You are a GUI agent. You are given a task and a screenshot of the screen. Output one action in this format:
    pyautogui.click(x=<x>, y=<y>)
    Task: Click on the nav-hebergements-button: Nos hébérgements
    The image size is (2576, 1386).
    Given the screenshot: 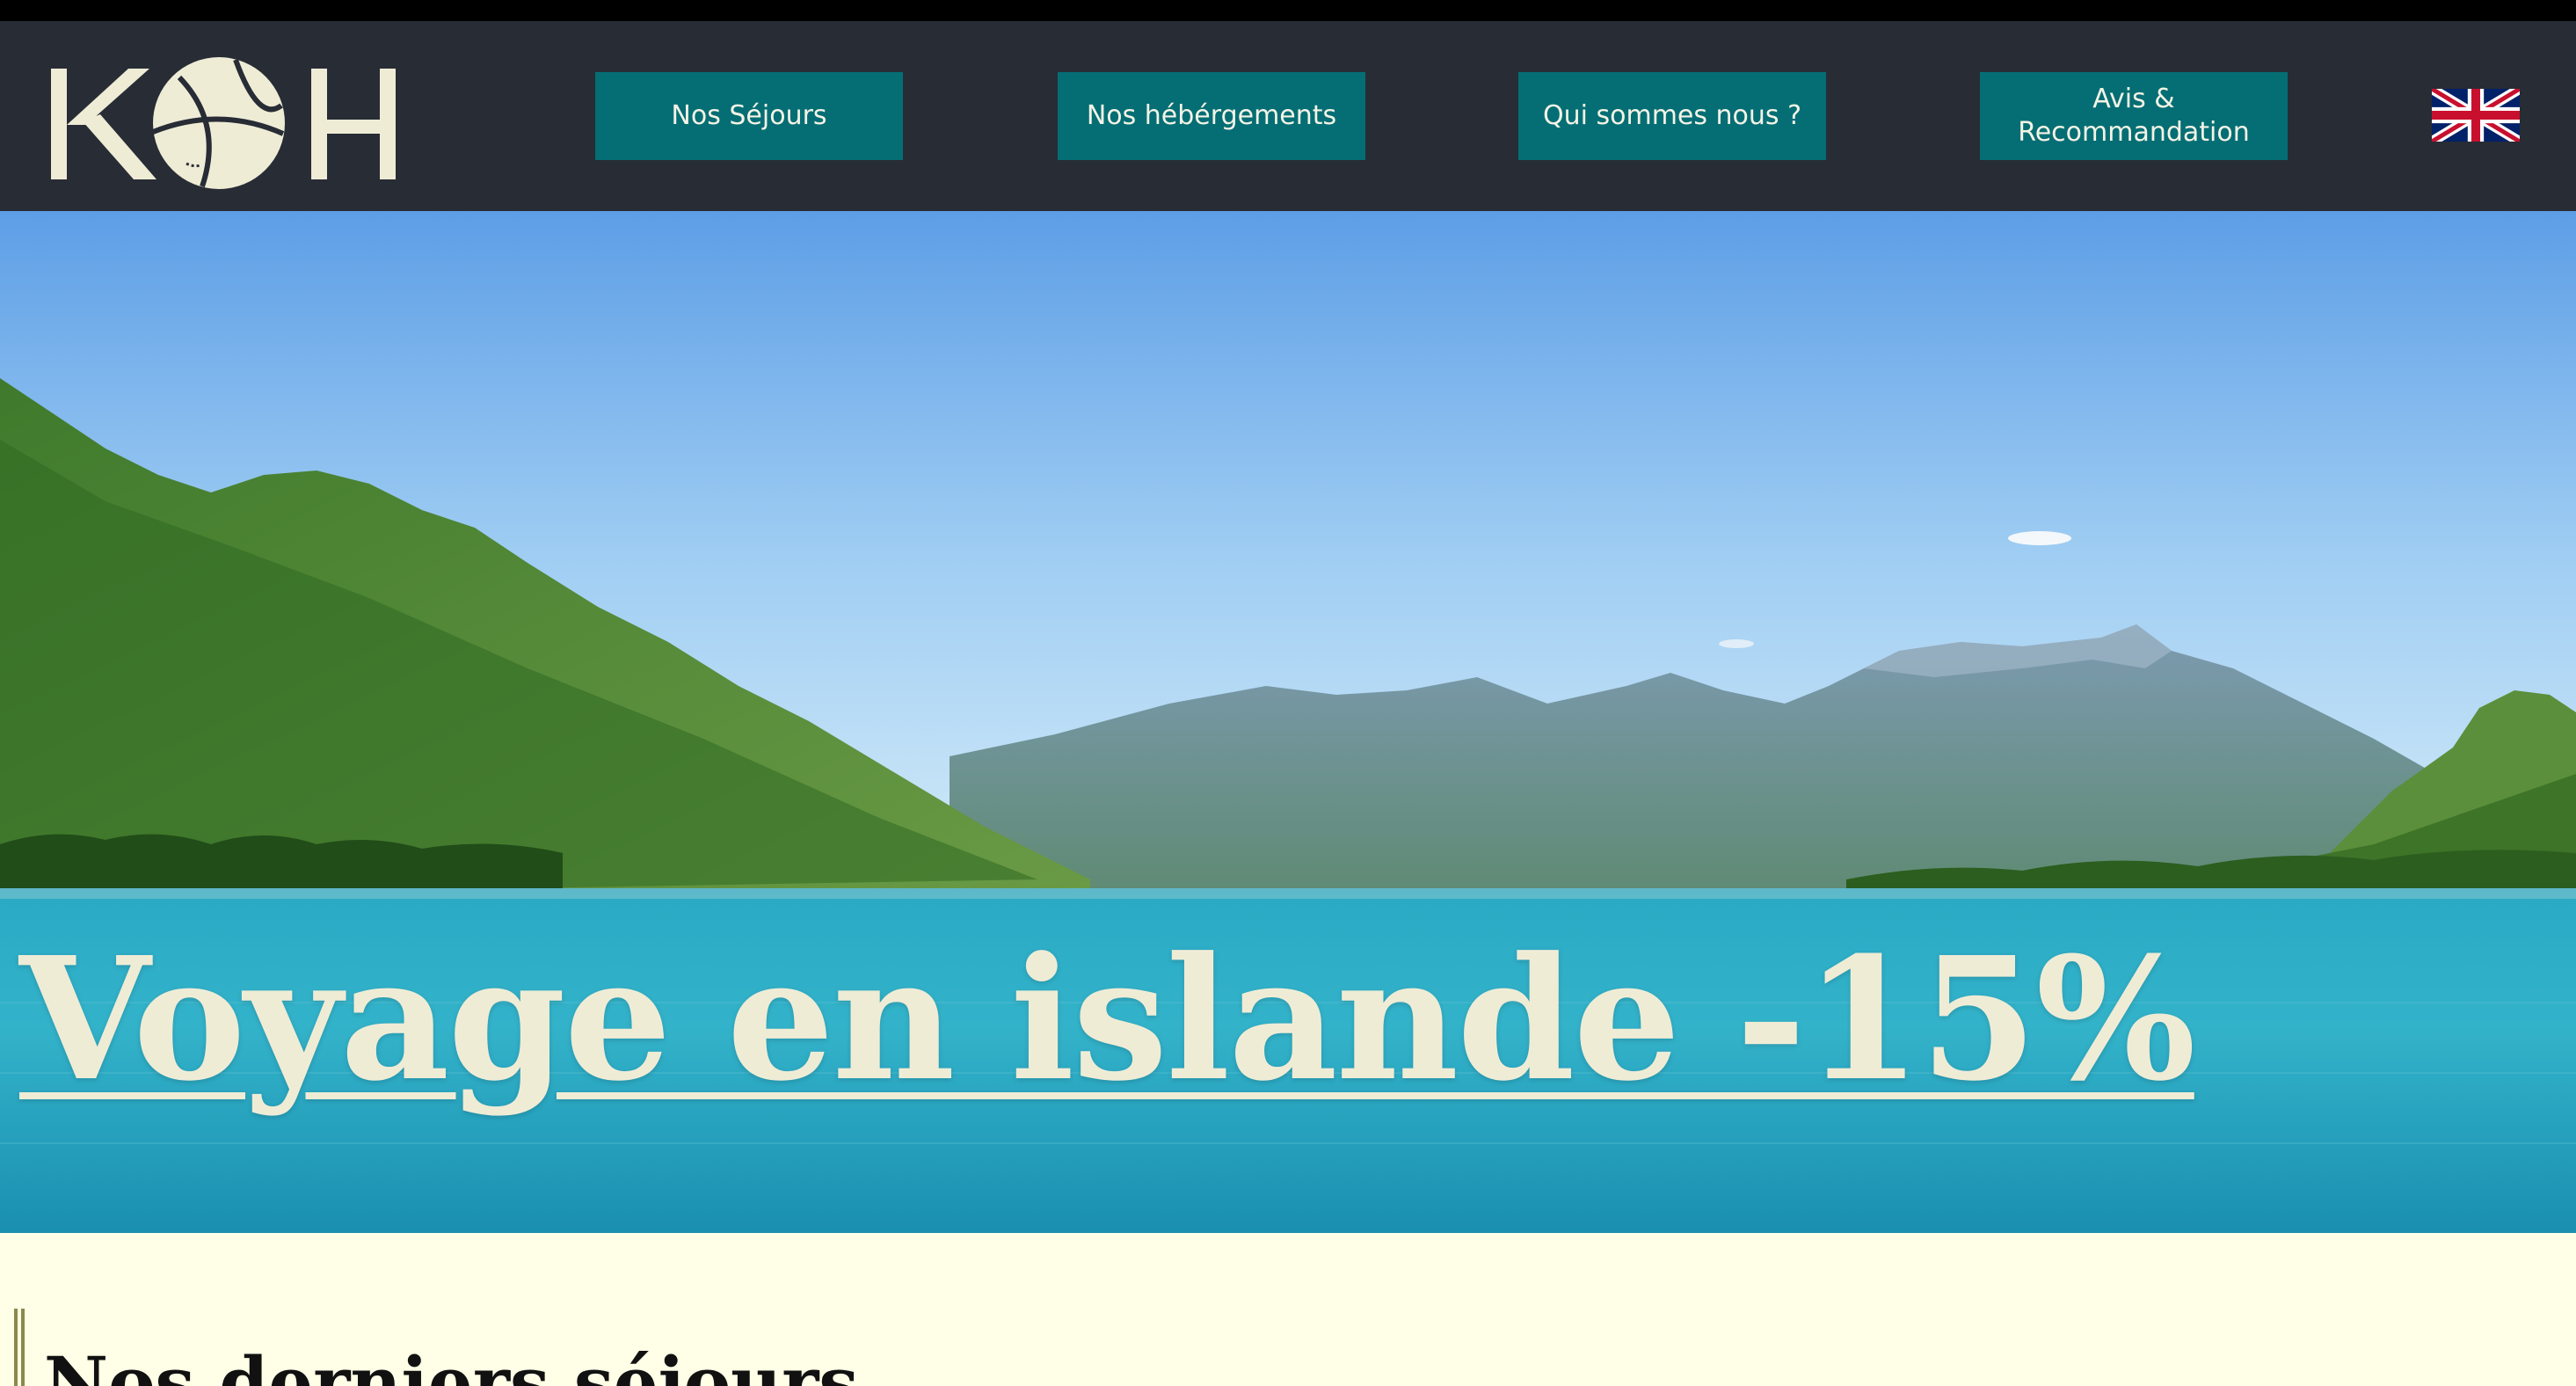 What is the action you would take?
    pyautogui.click(x=1211, y=116)
    